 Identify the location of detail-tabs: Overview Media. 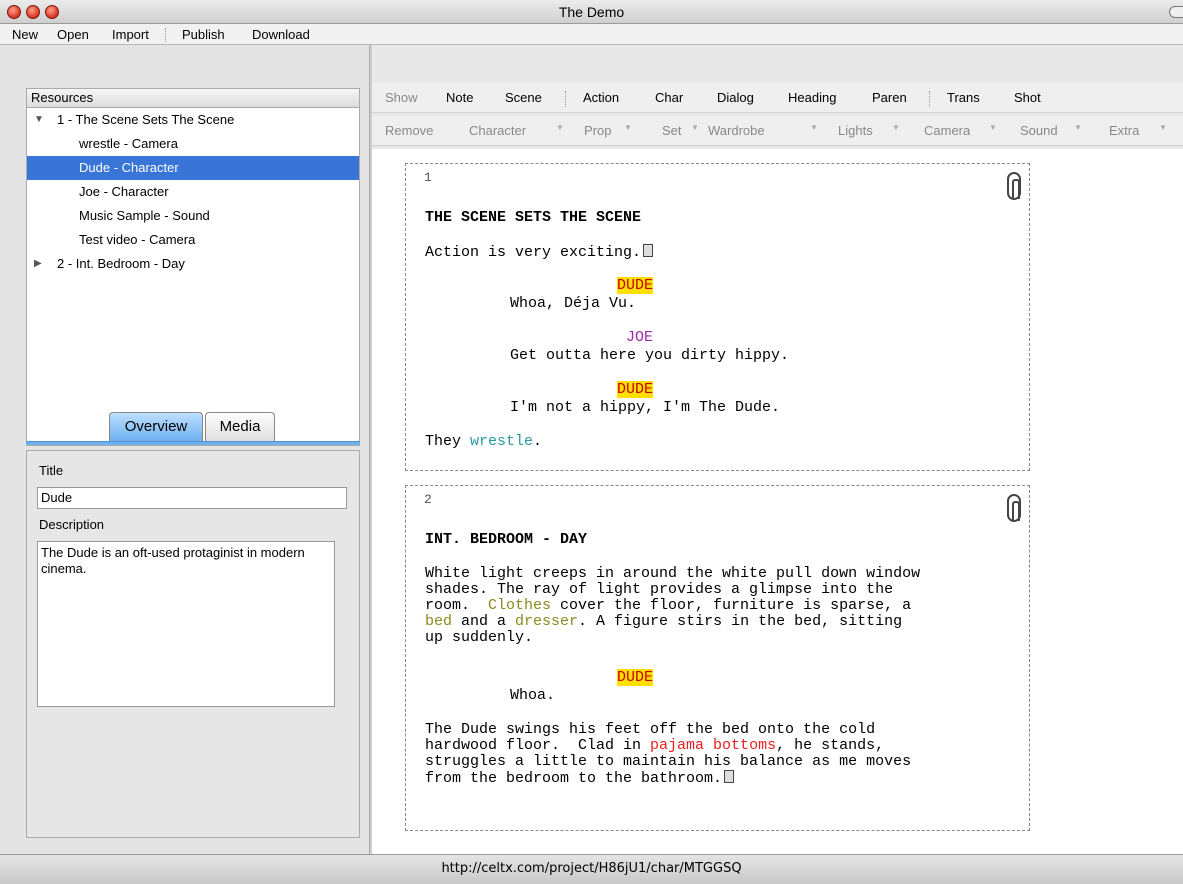
(193, 430).